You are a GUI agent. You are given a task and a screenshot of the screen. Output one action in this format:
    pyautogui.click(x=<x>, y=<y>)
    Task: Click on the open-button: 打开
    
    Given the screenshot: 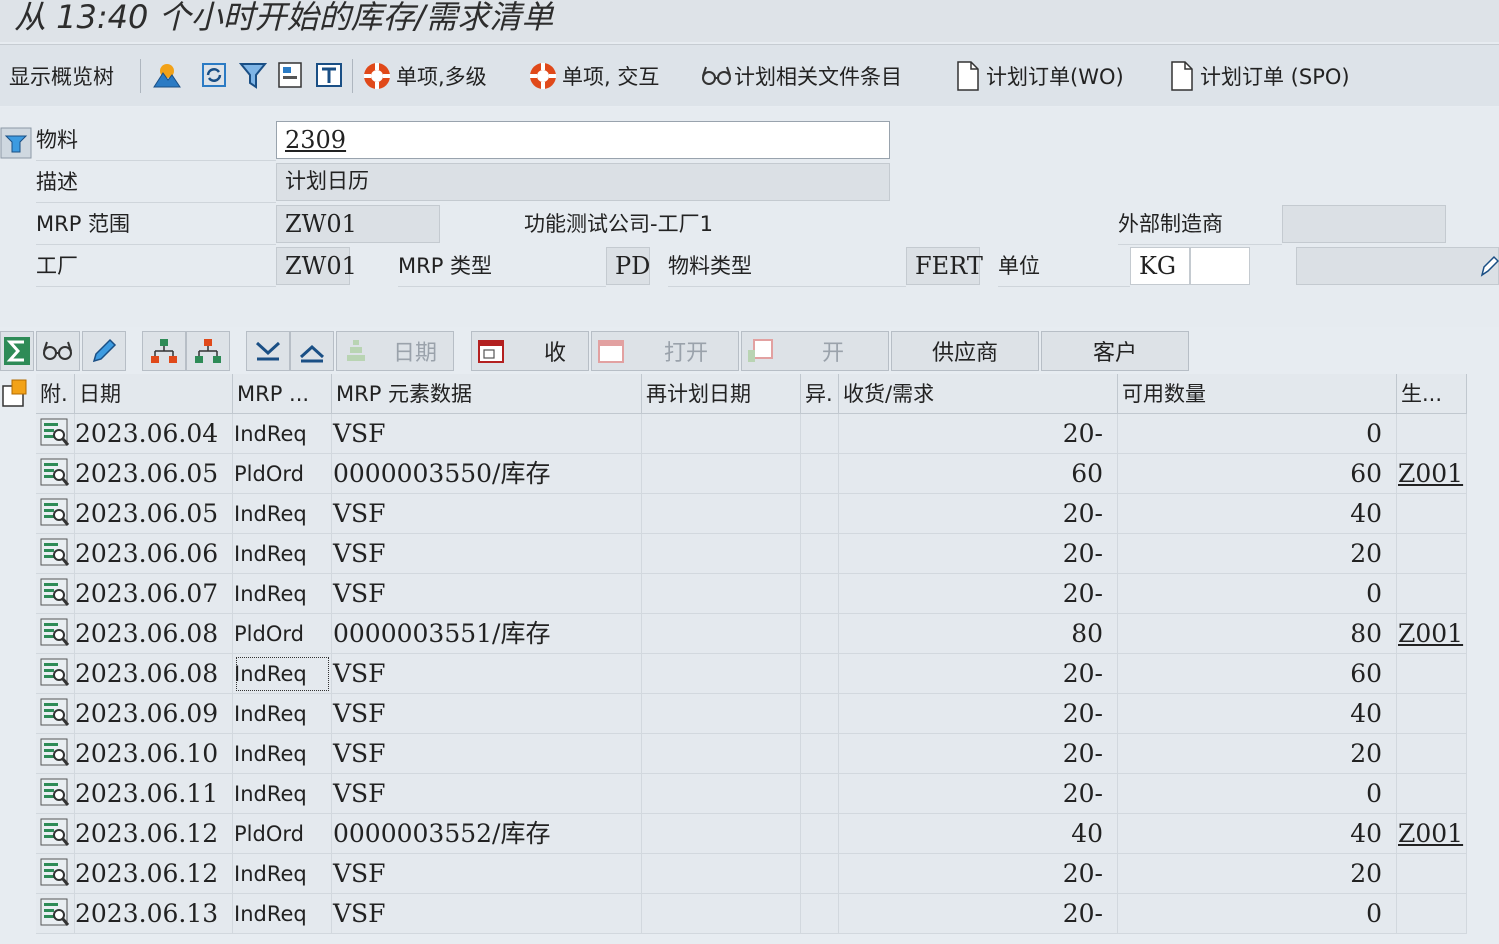 What is the action you would take?
    pyautogui.click(x=665, y=351)
    